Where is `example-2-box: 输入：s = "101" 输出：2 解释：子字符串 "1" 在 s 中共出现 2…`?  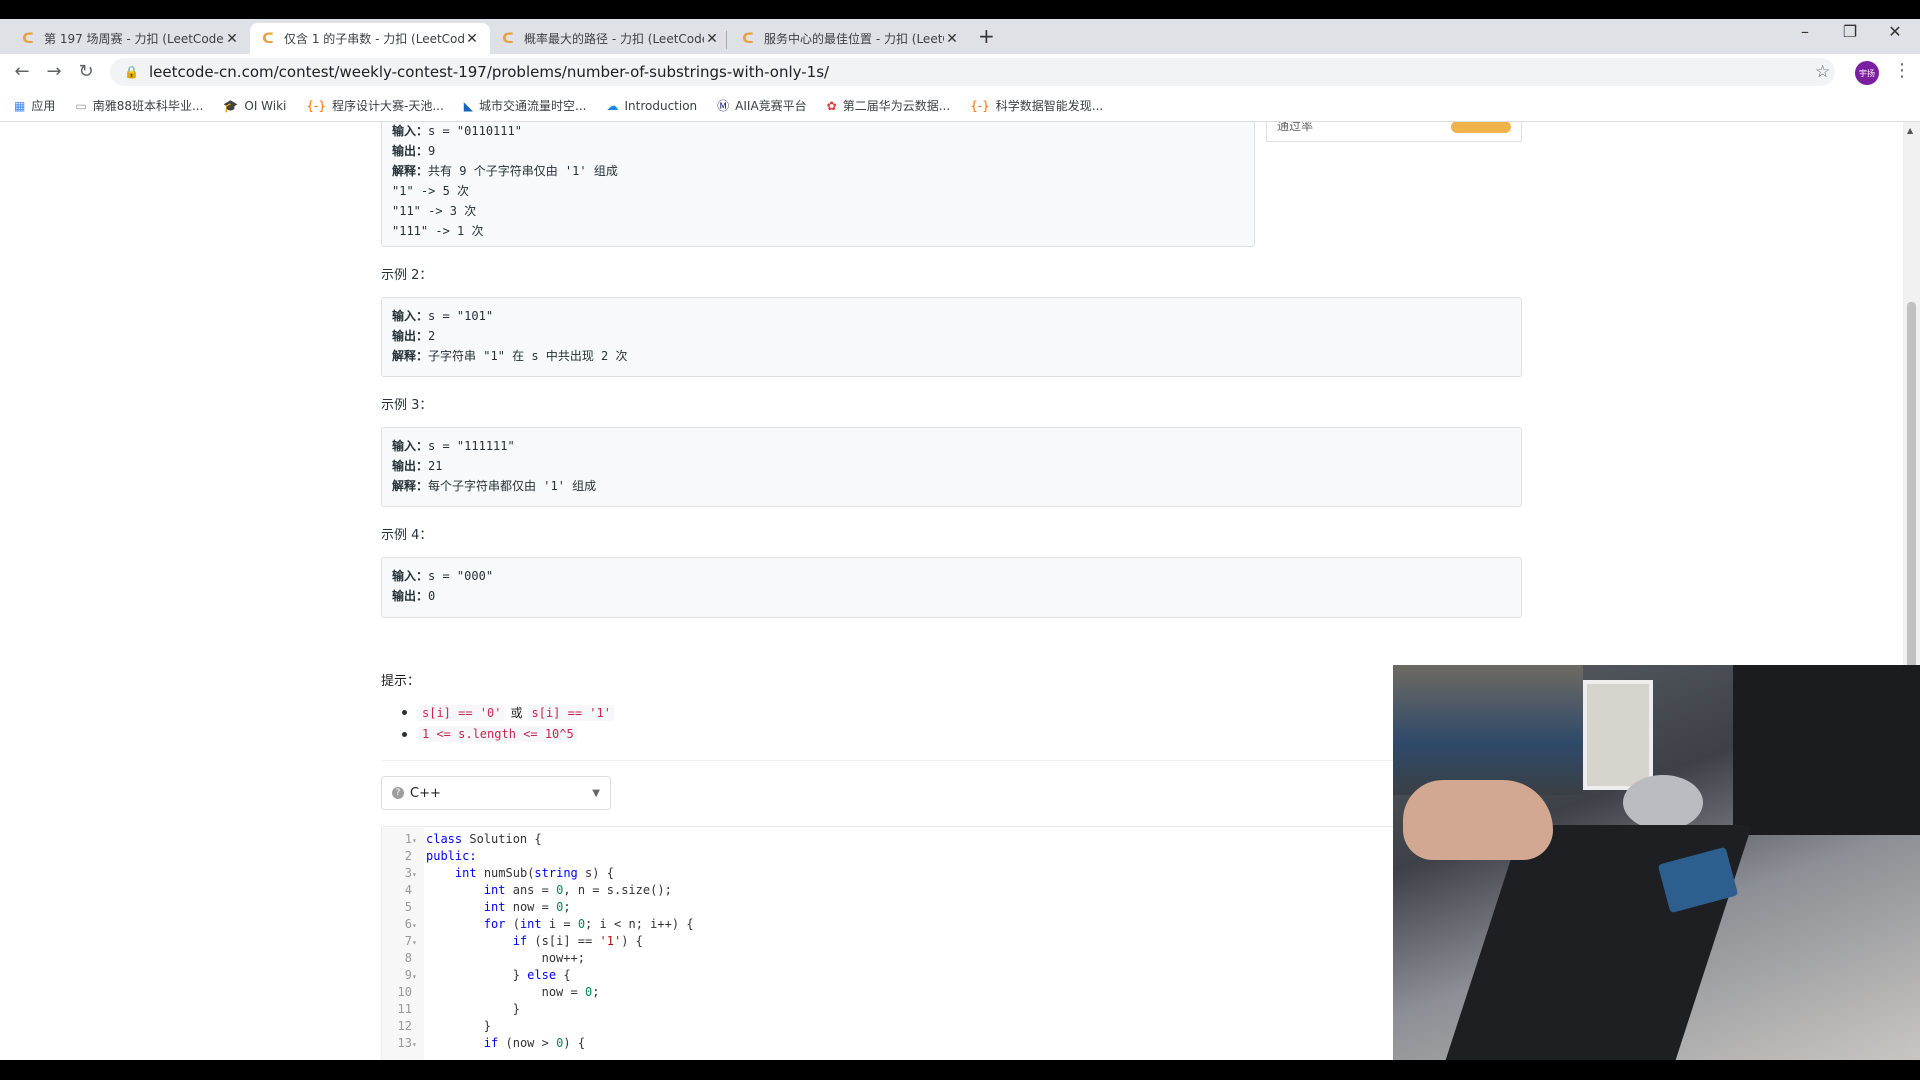
example-2-box: 输入：s = "101" 输出：2 解释：子字符串 "1" 在 s 中共出现 2… is located at coordinates (951, 337).